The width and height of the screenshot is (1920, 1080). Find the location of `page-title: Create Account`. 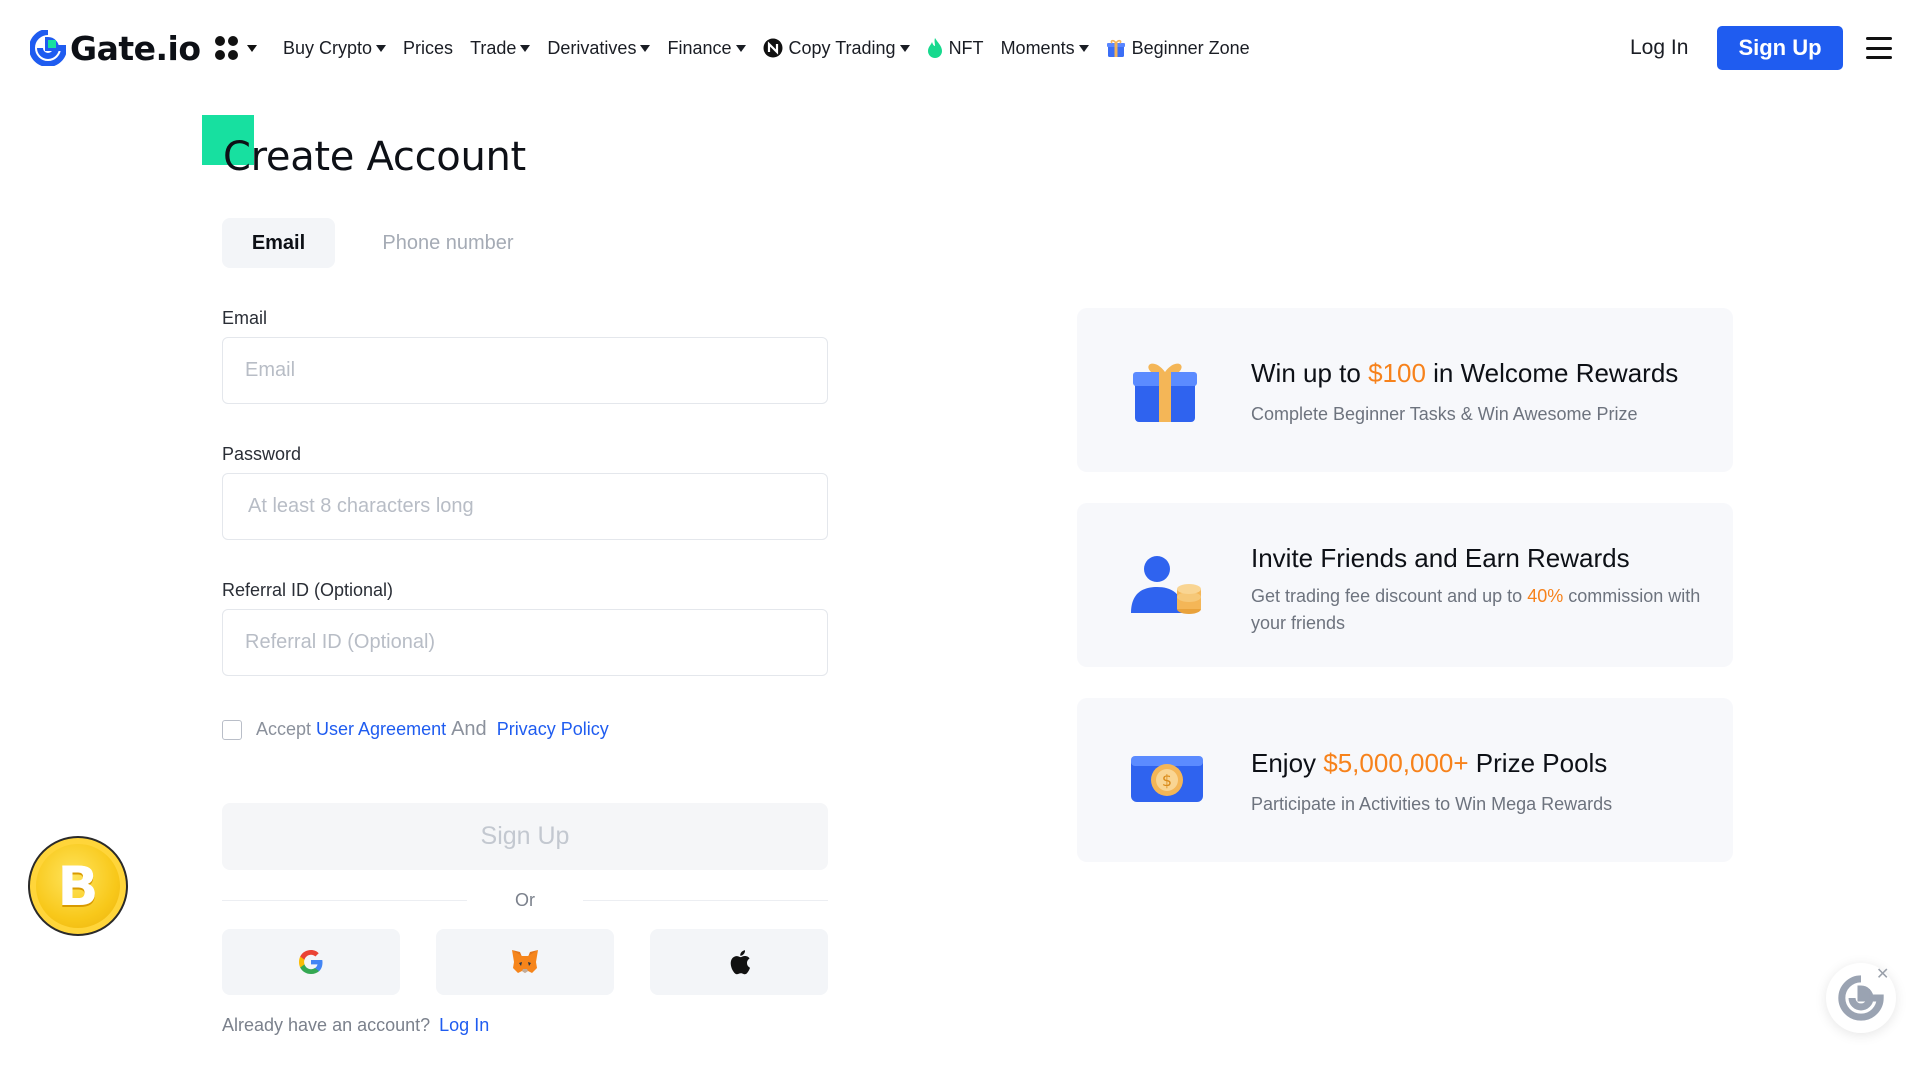

page-title: Create Account is located at coordinates (374, 157).